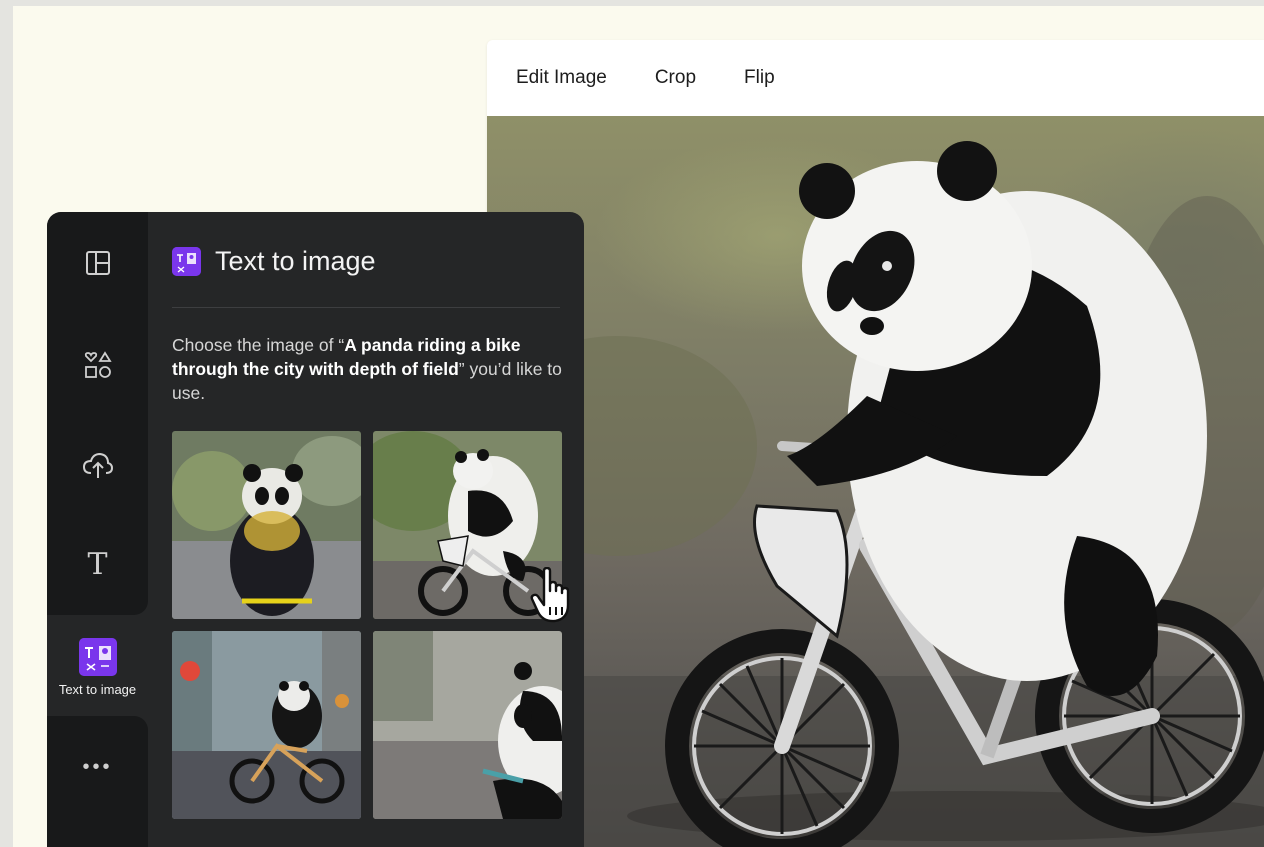  Describe the element at coordinates (97, 529) in the screenshot. I see `side-rail: T Text to image •••` at that location.